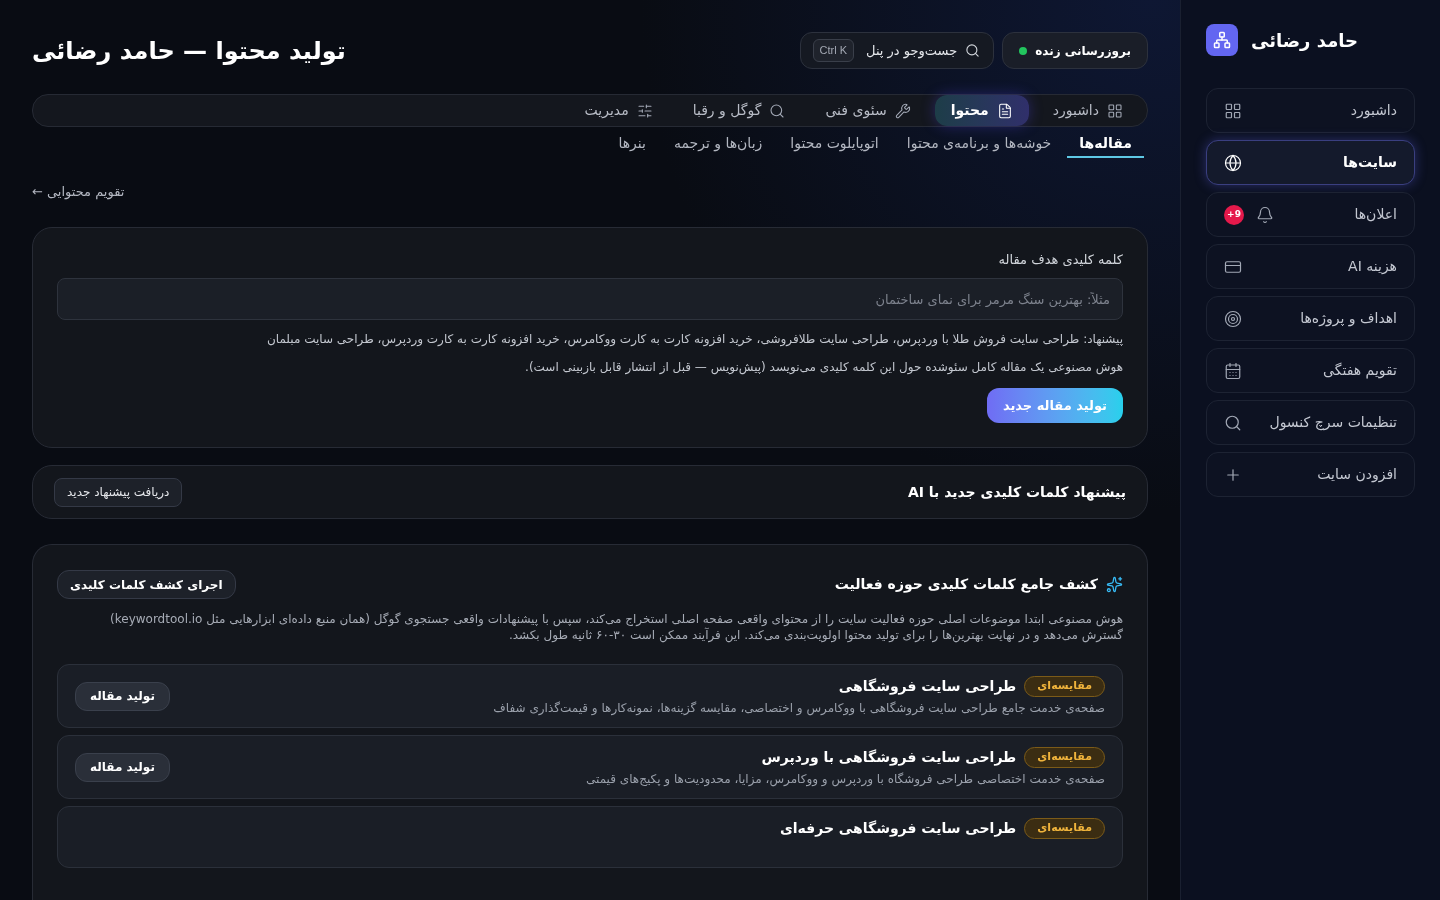  I want to click on card-title: پیشنهاد کلمات کلیدی جدید با AI, so click(1016, 492).